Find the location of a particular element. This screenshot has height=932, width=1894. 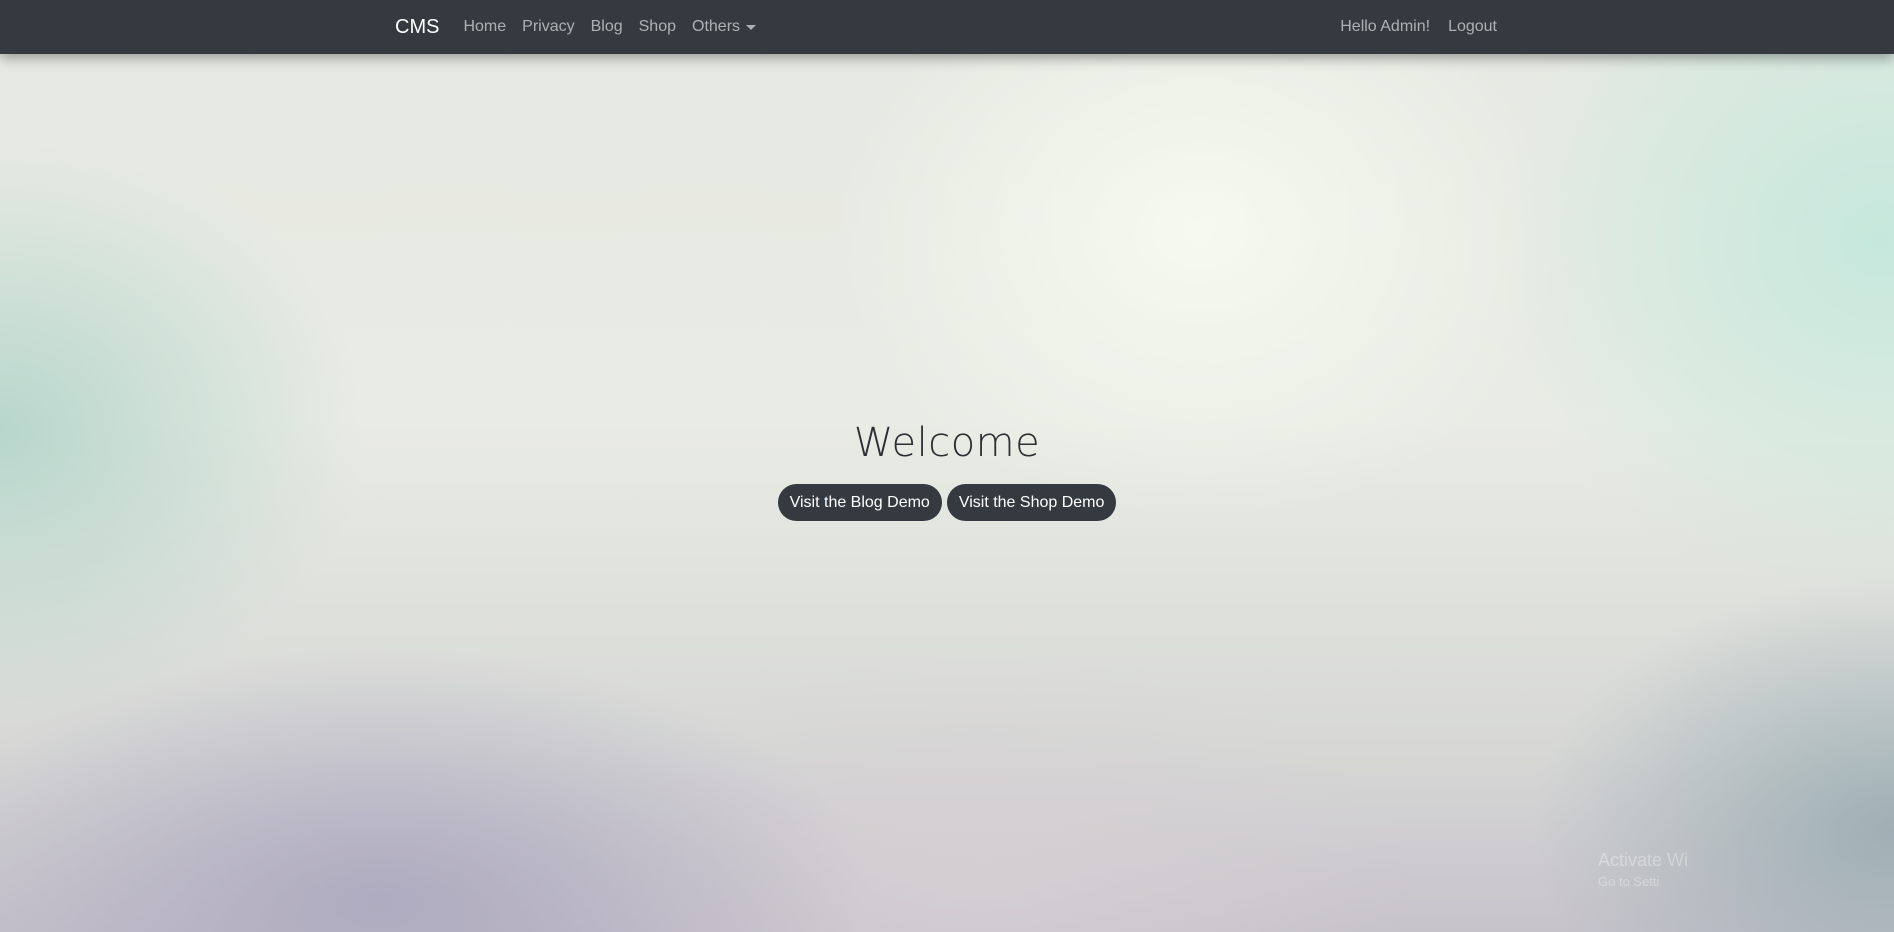

nav-link-home: Home is located at coordinates (484, 27).